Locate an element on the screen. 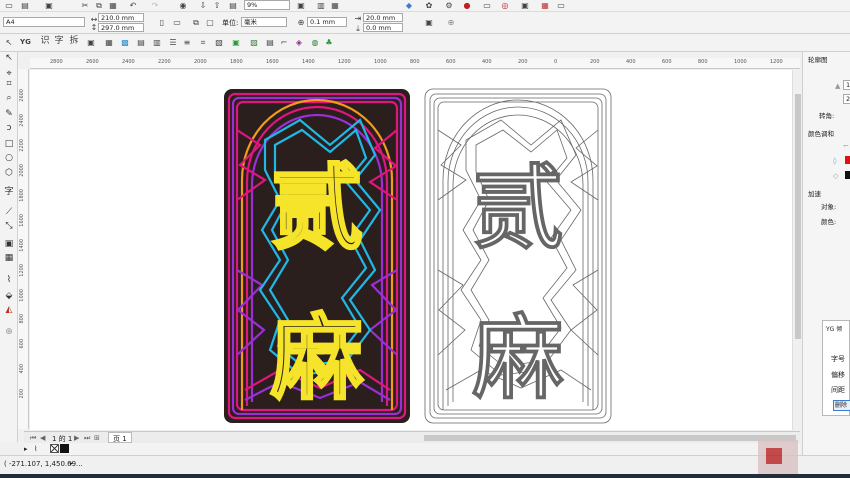 The image size is (850, 478). image-icon: ▣ is located at coordinates (236, 42).